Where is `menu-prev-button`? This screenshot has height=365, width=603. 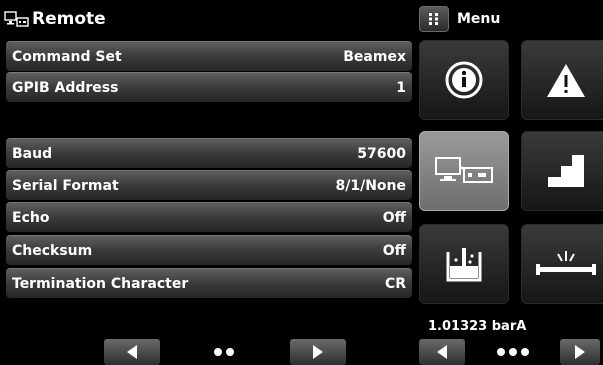
menu-prev-button is located at coordinates (442, 352).